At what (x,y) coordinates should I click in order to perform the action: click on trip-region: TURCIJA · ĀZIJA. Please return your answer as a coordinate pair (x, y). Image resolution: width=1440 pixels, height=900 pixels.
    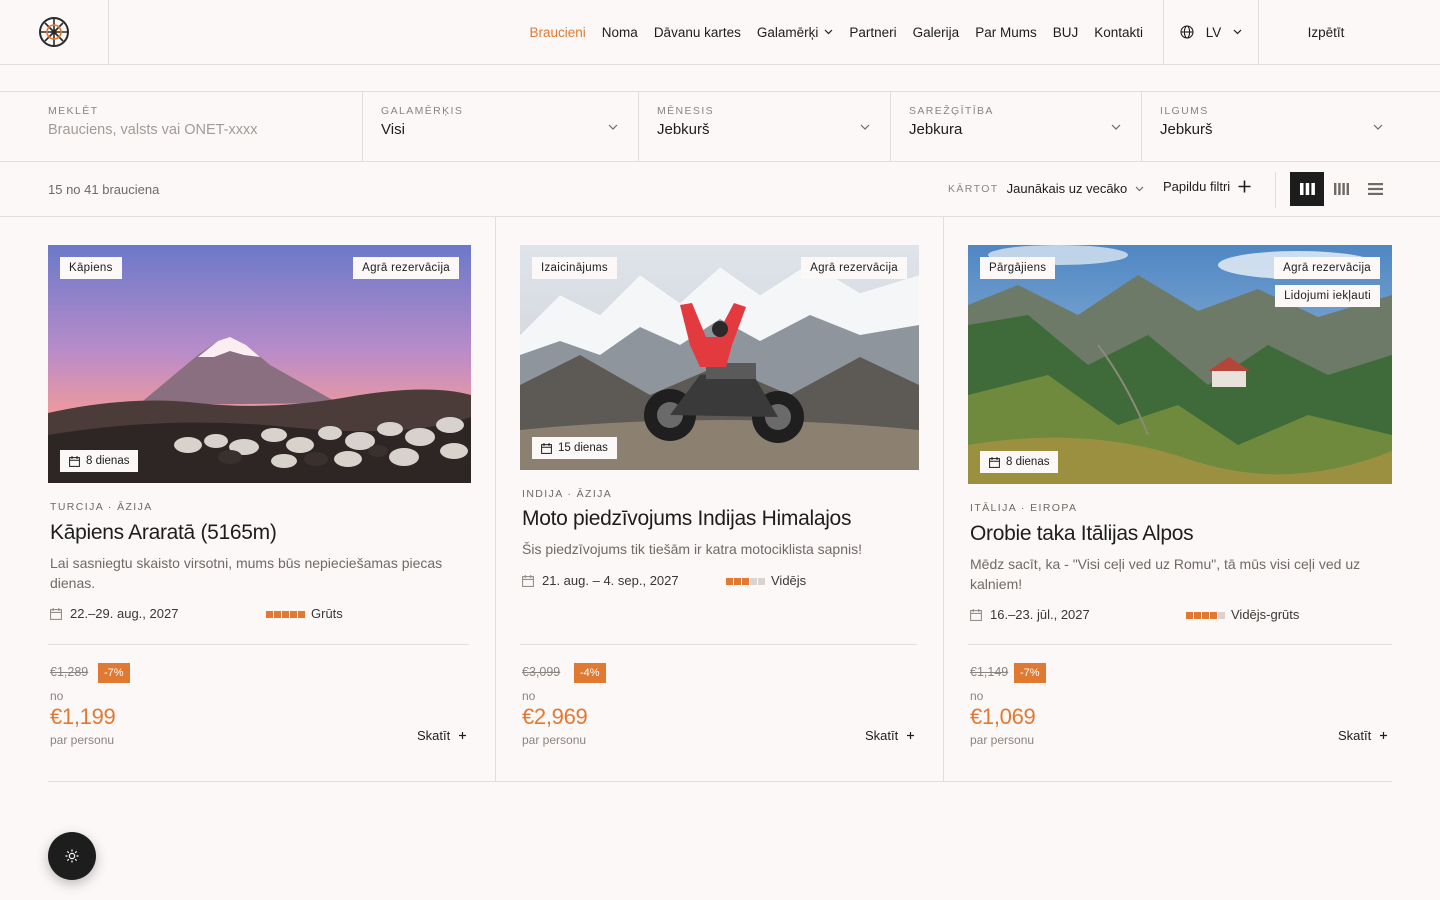
    Looking at the image, I should click on (101, 507).